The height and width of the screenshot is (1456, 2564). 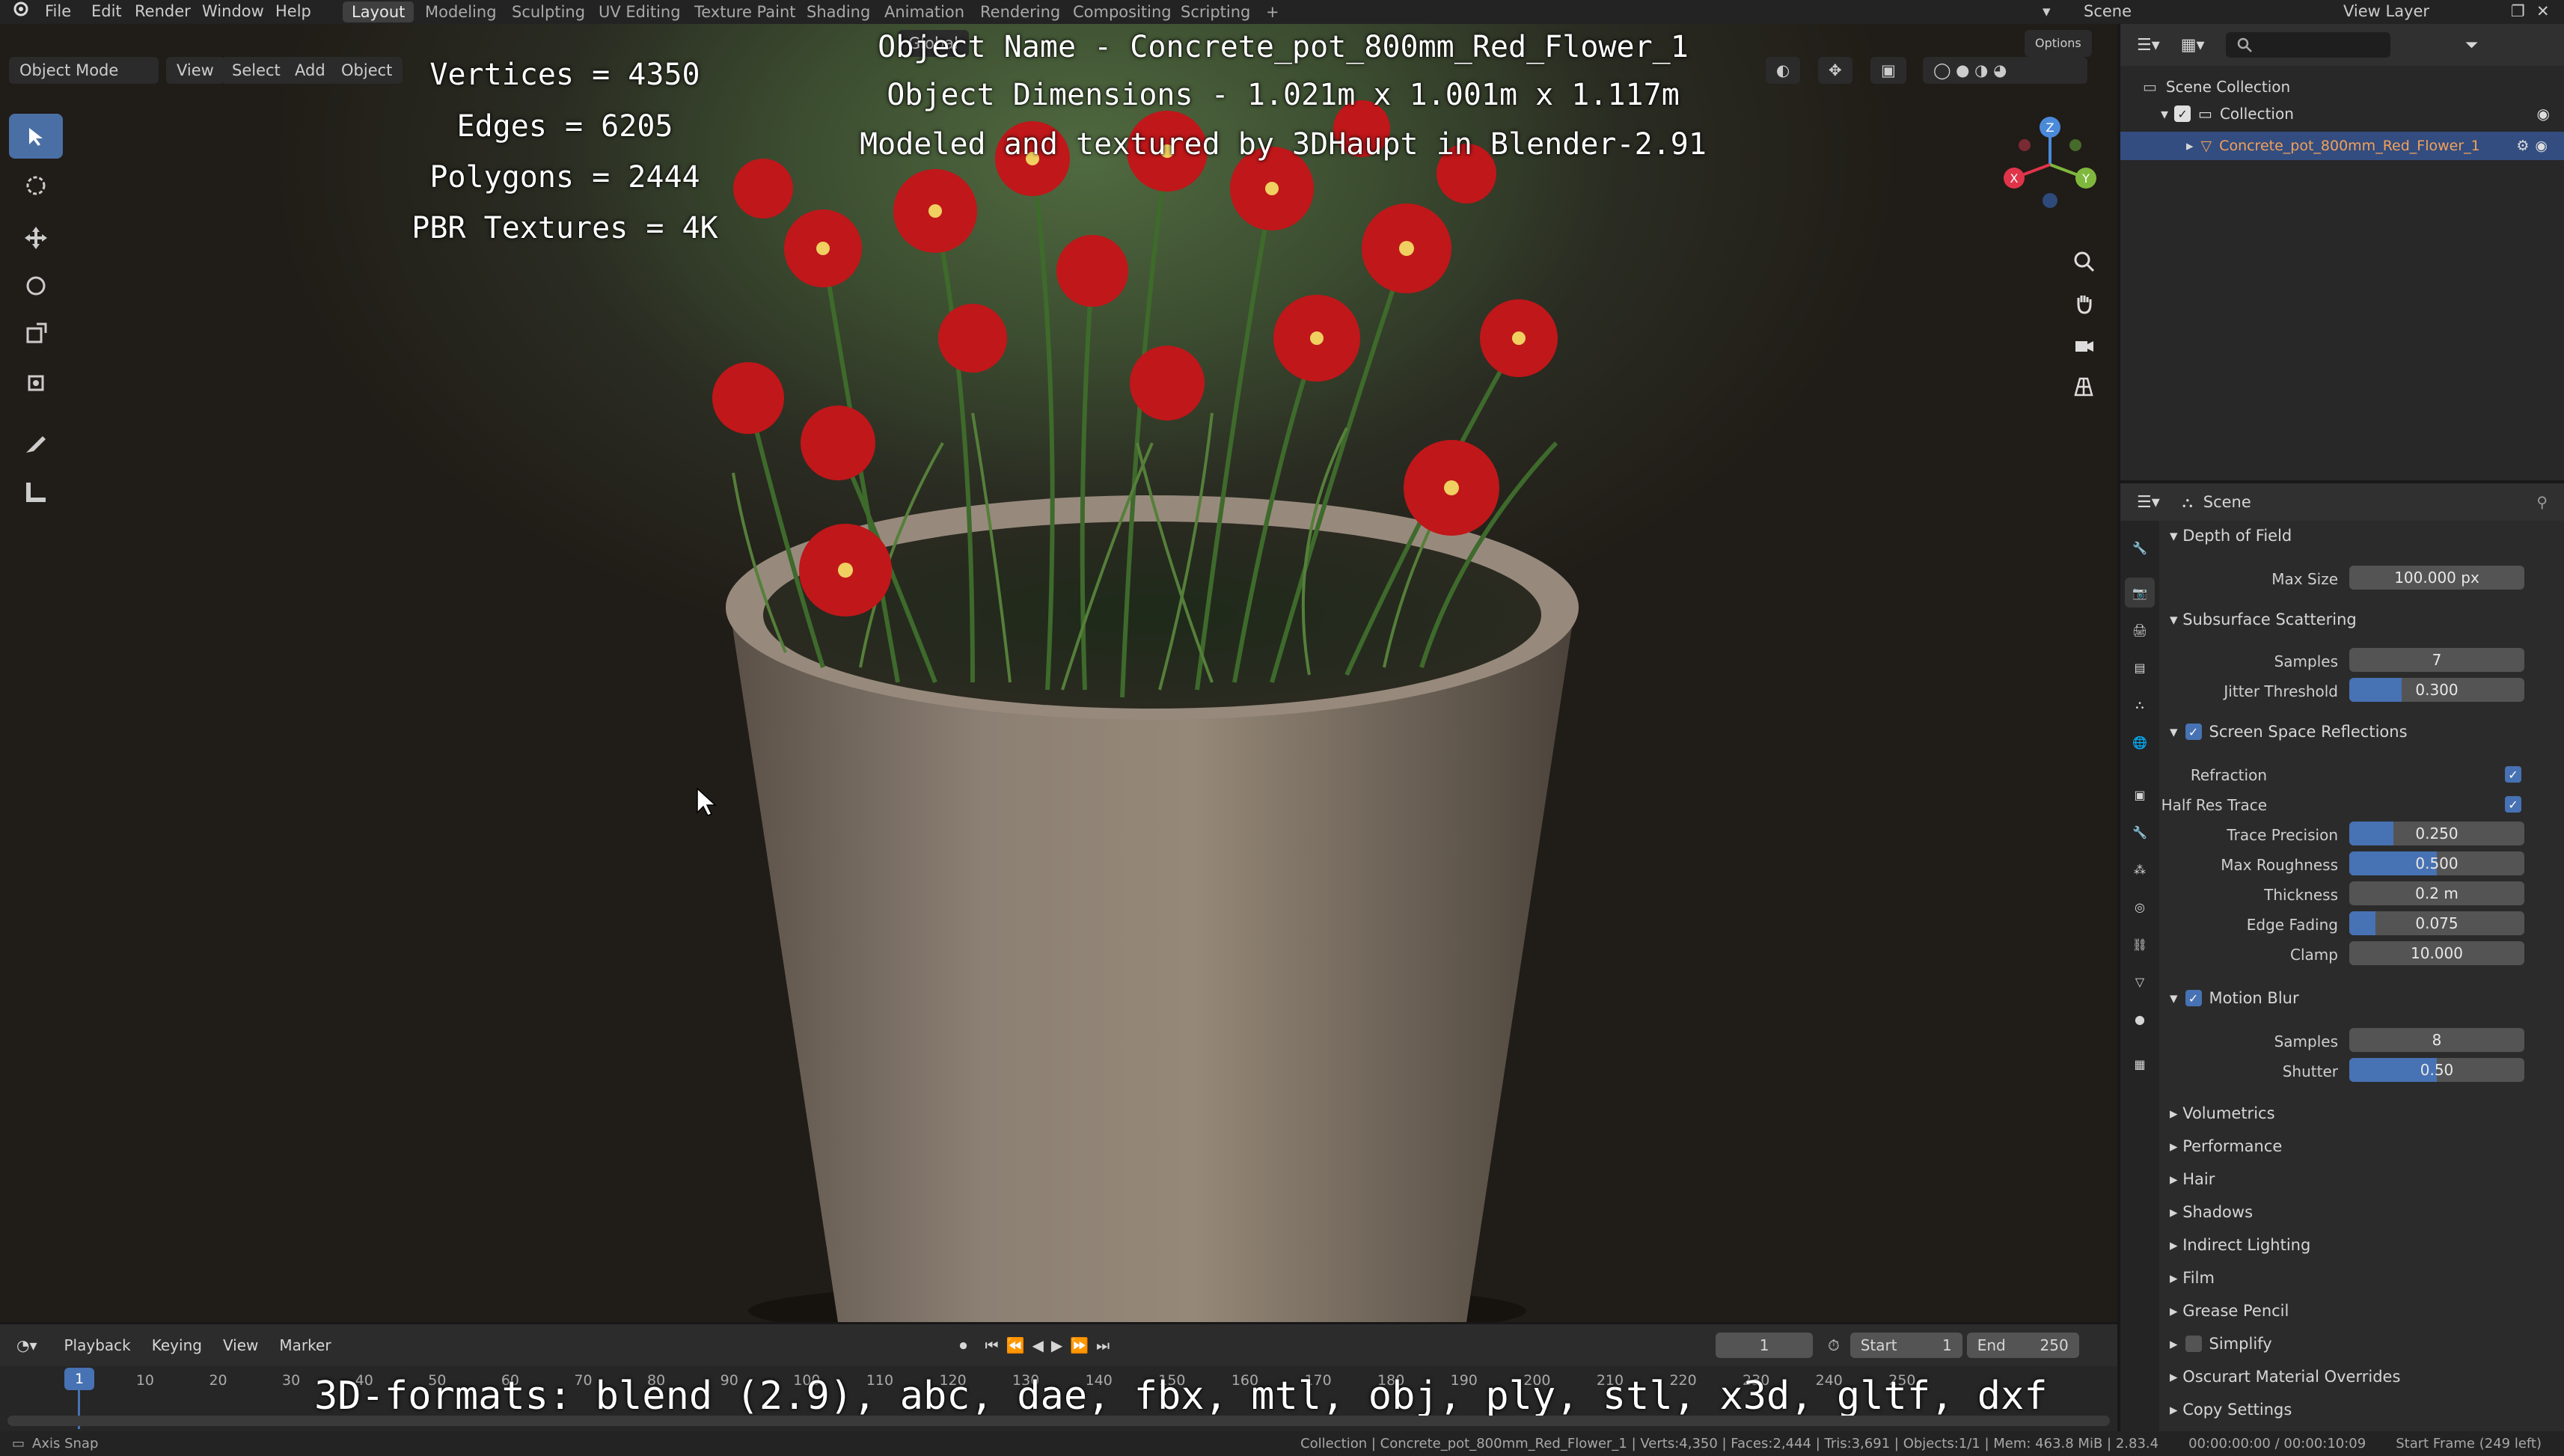 What do you see at coordinates (2058, 43) in the screenshot?
I see `options-dropdown: Options` at bounding box center [2058, 43].